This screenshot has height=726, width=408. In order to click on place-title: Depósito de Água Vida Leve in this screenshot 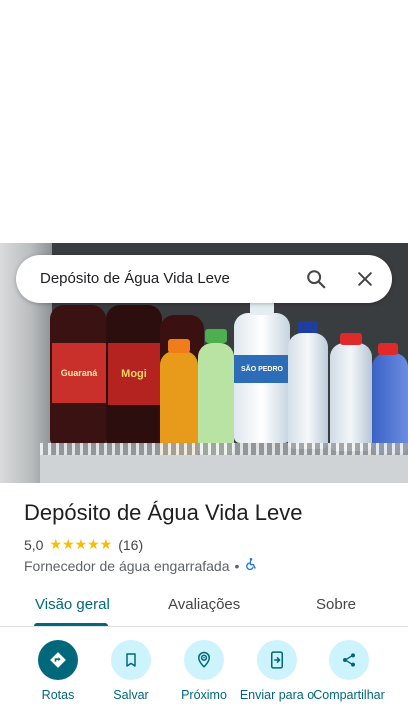, I will do `click(163, 512)`.